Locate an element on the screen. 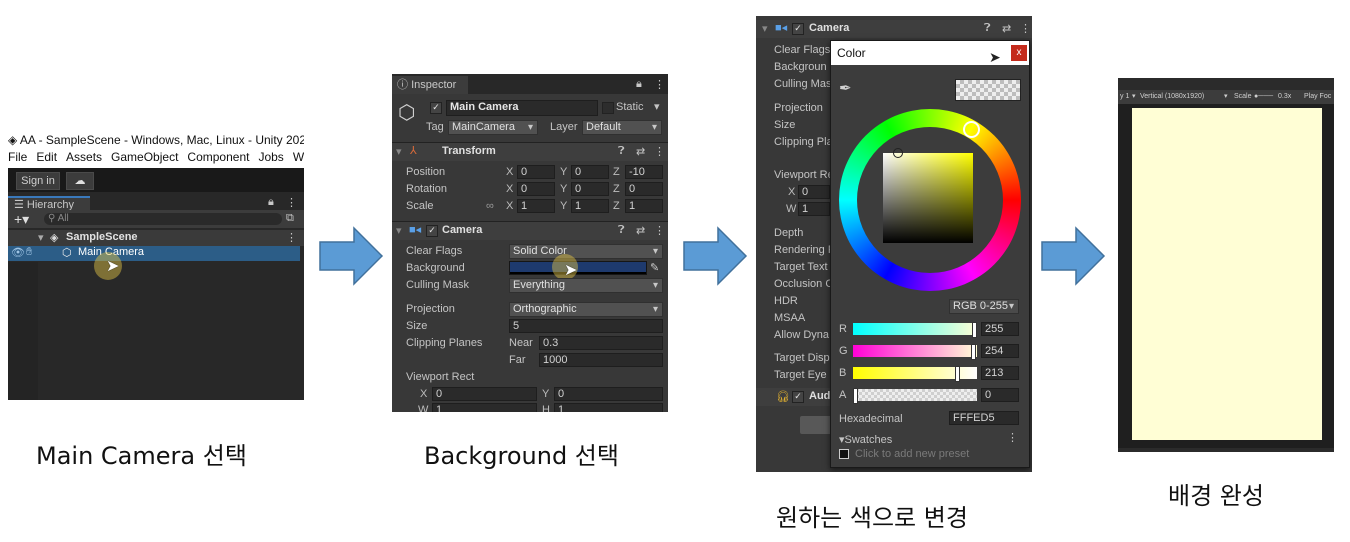 The width and height of the screenshot is (1350, 542). saturation-value-square is located at coordinates (928, 198).